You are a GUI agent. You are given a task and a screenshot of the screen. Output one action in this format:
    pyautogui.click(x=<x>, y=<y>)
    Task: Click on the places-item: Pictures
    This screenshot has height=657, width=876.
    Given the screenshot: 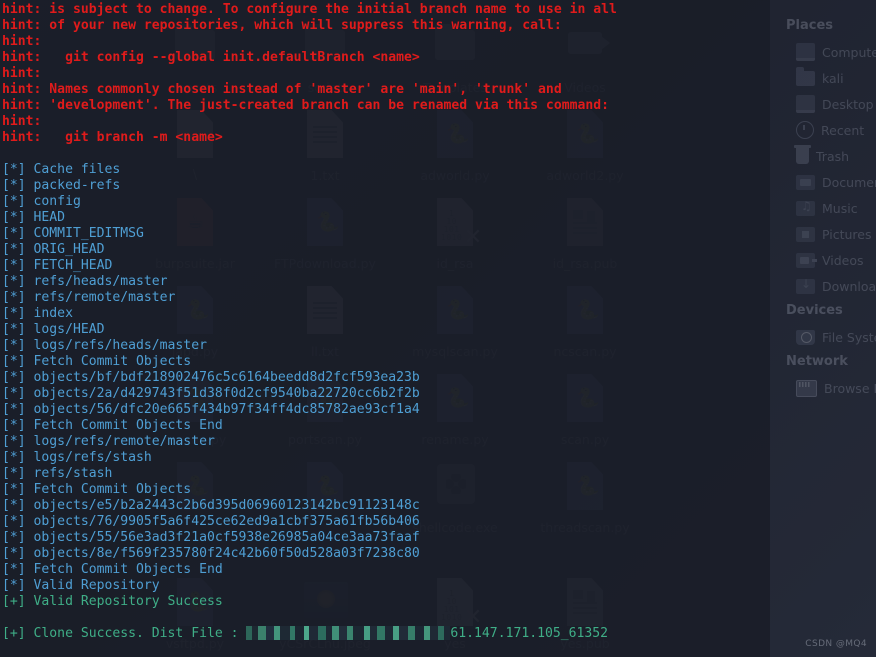 What is the action you would take?
    pyautogui.click(x=826, y=234)
    